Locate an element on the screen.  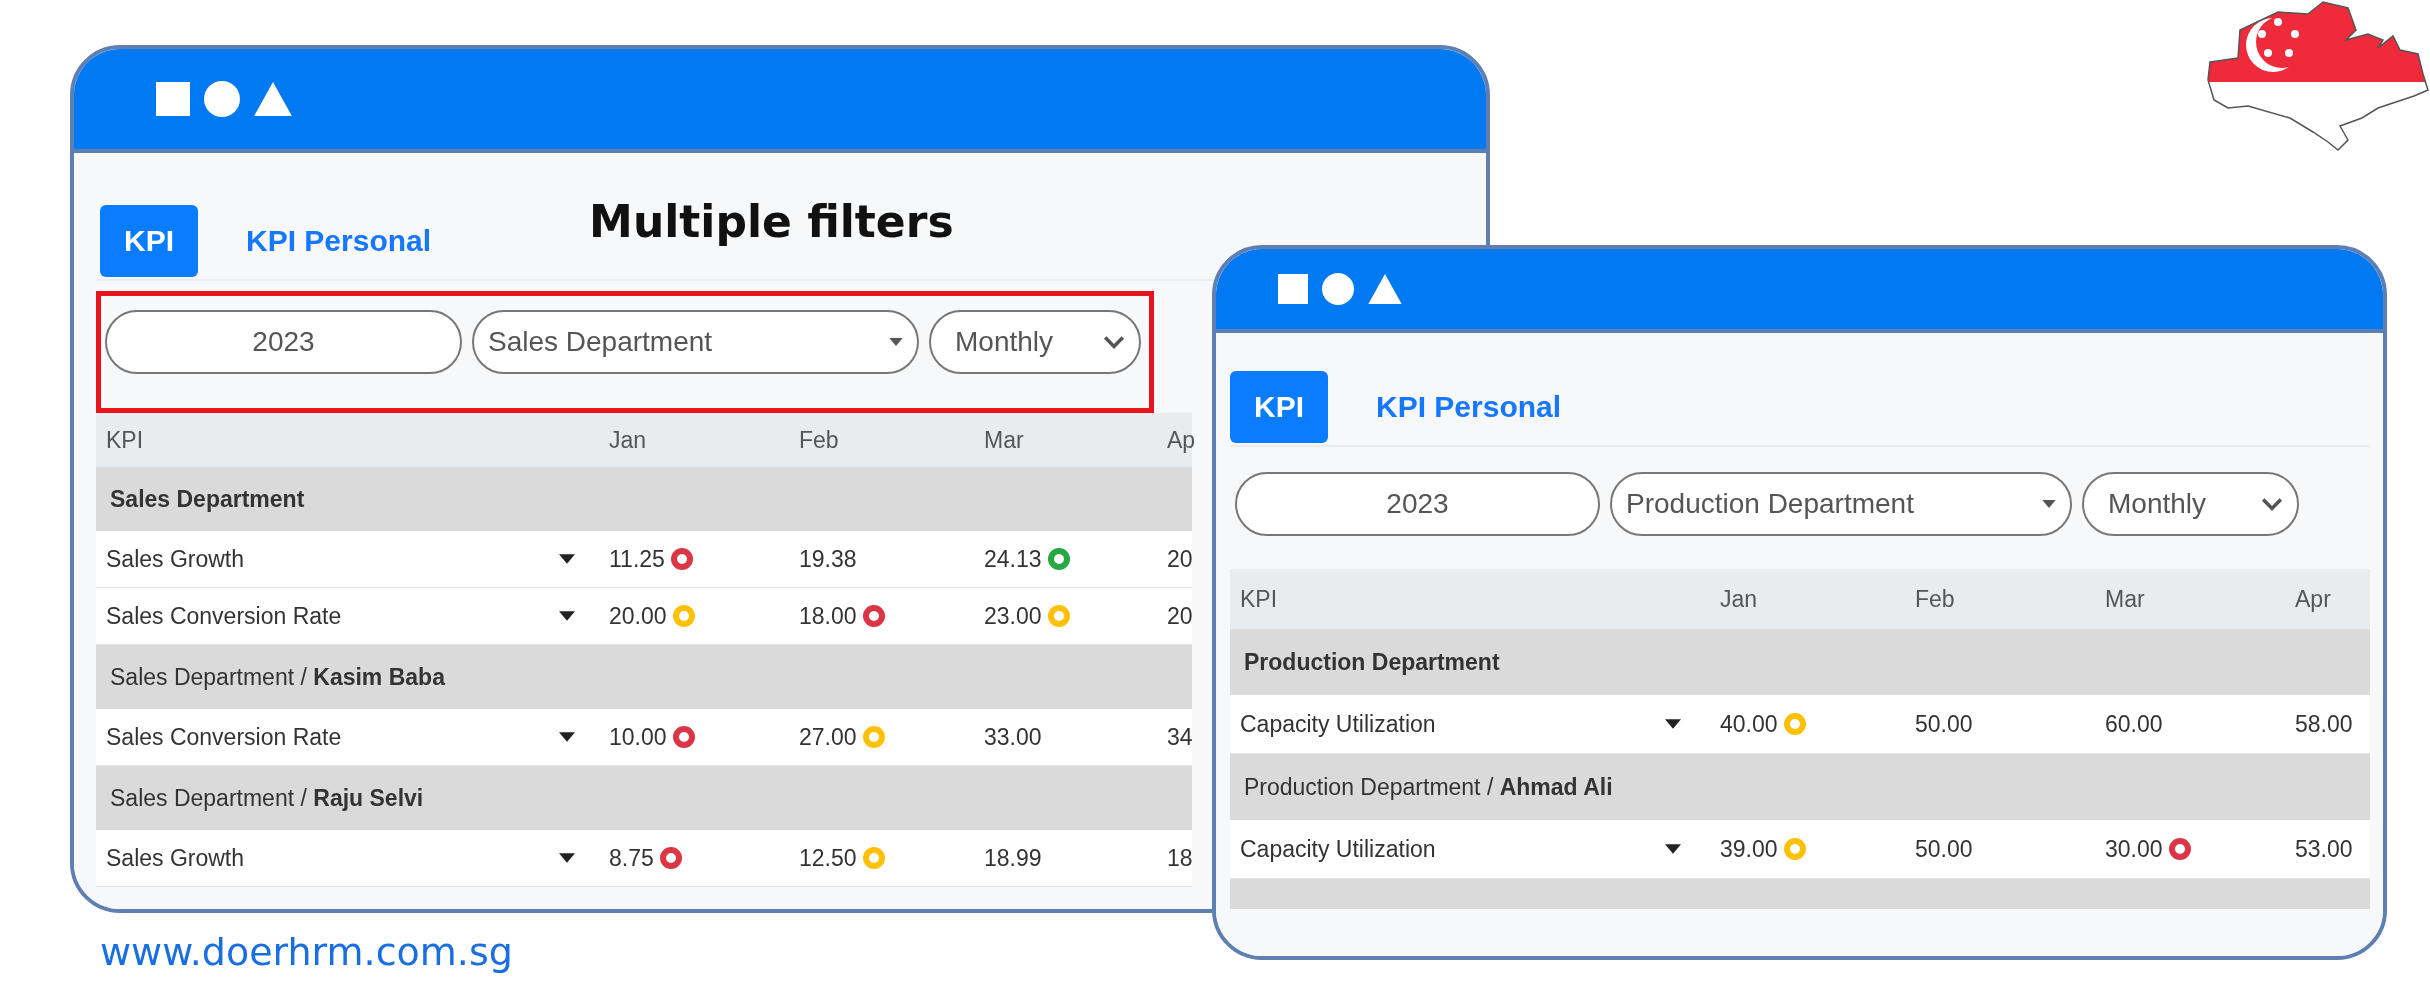
cell-value: 12.50 is located at coordinates (828, 858).